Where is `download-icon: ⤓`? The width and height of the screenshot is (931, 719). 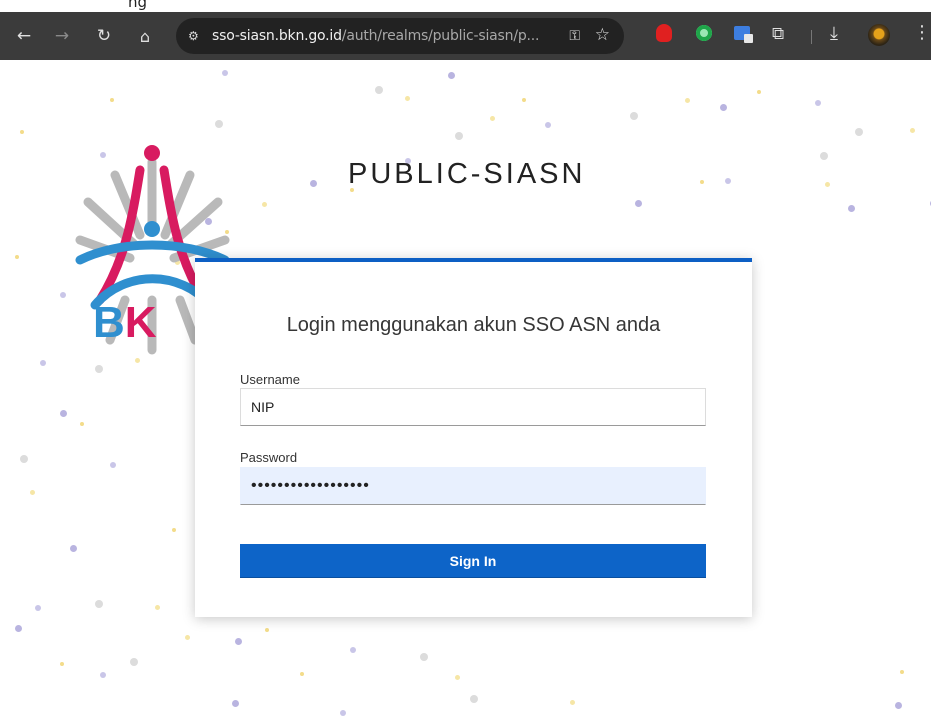
download-icon: ⤓ is located at coordinates (834, 33).